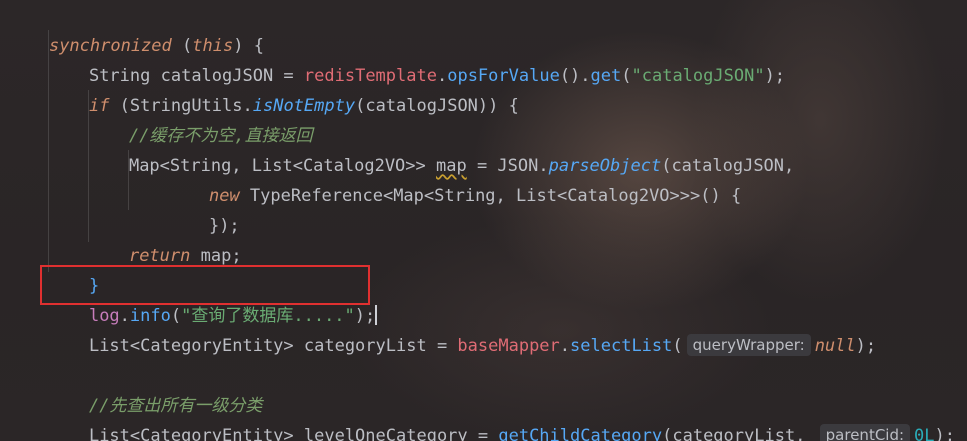  I want to click on method-name: getChildCategory, so click(580, 433).